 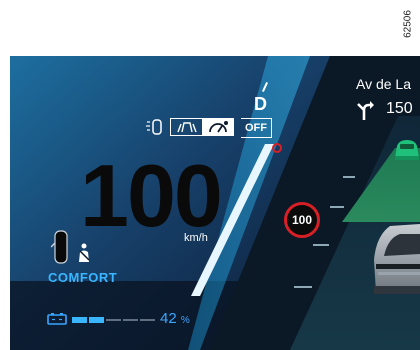 I want to click on battery-icon, so click(x=57, y=319).